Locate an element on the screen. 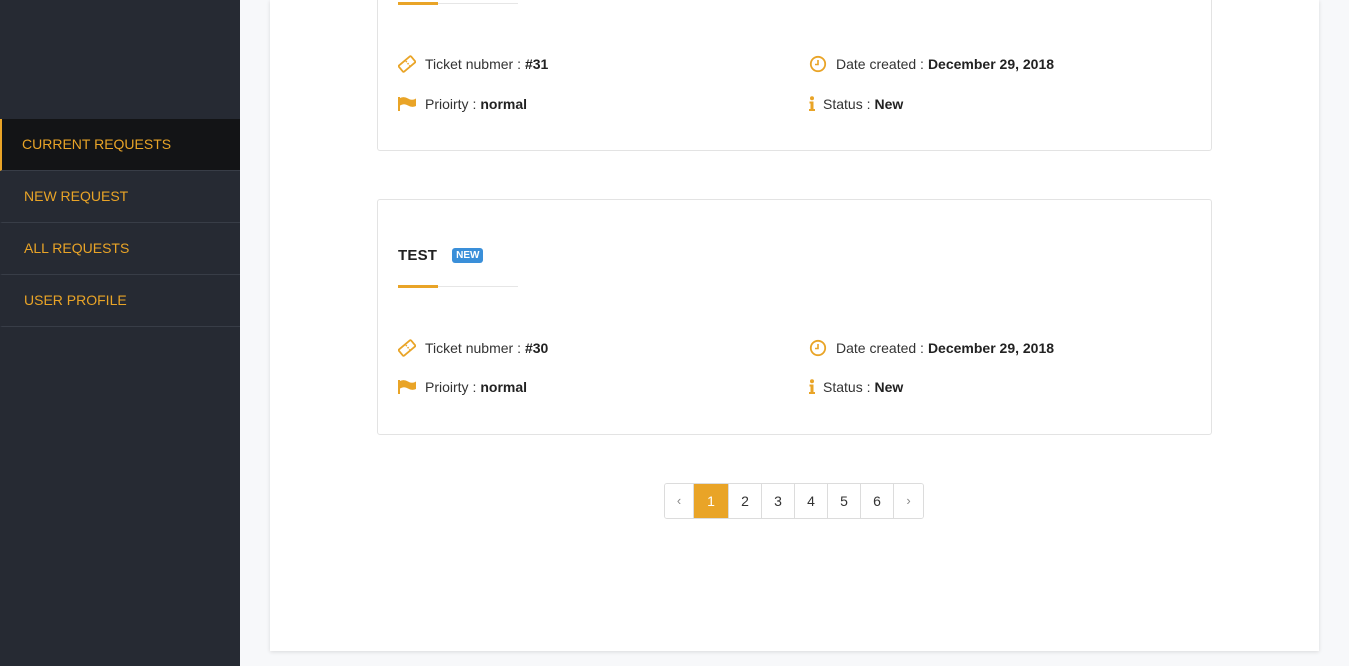  sidebar-item-current-requests: CURRENT REQUESTS is located at coordinates (120, 145).